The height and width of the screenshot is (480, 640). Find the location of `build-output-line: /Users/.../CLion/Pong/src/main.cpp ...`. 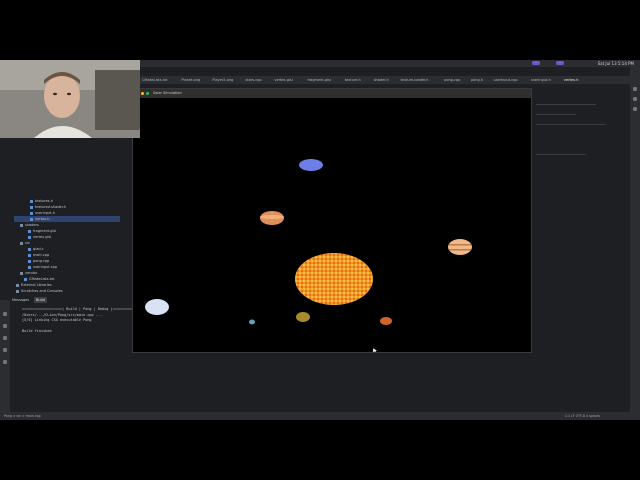

build-output-line: /Users/.../CLion/Pong/src/main.cpp ... is located at coordinates (62, 314).